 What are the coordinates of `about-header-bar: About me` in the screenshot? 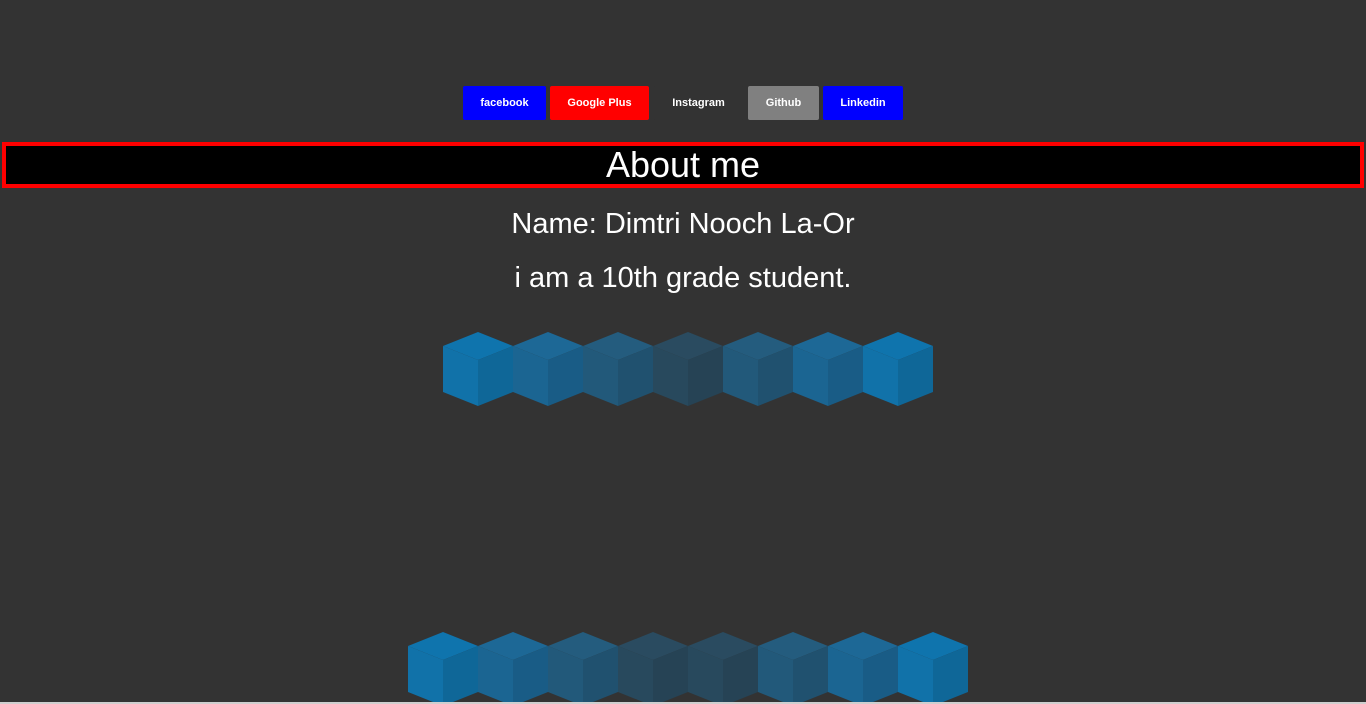 It's located at (683, 165).